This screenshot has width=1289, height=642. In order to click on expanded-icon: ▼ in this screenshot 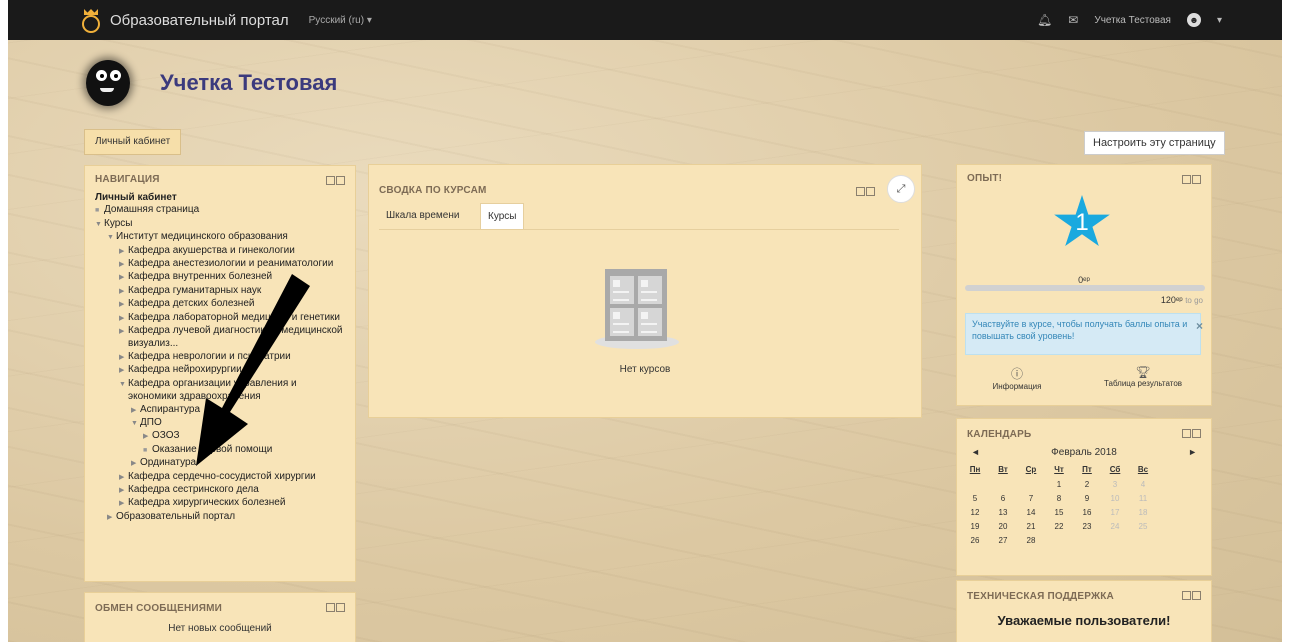, I will do `click(98, 224)`.